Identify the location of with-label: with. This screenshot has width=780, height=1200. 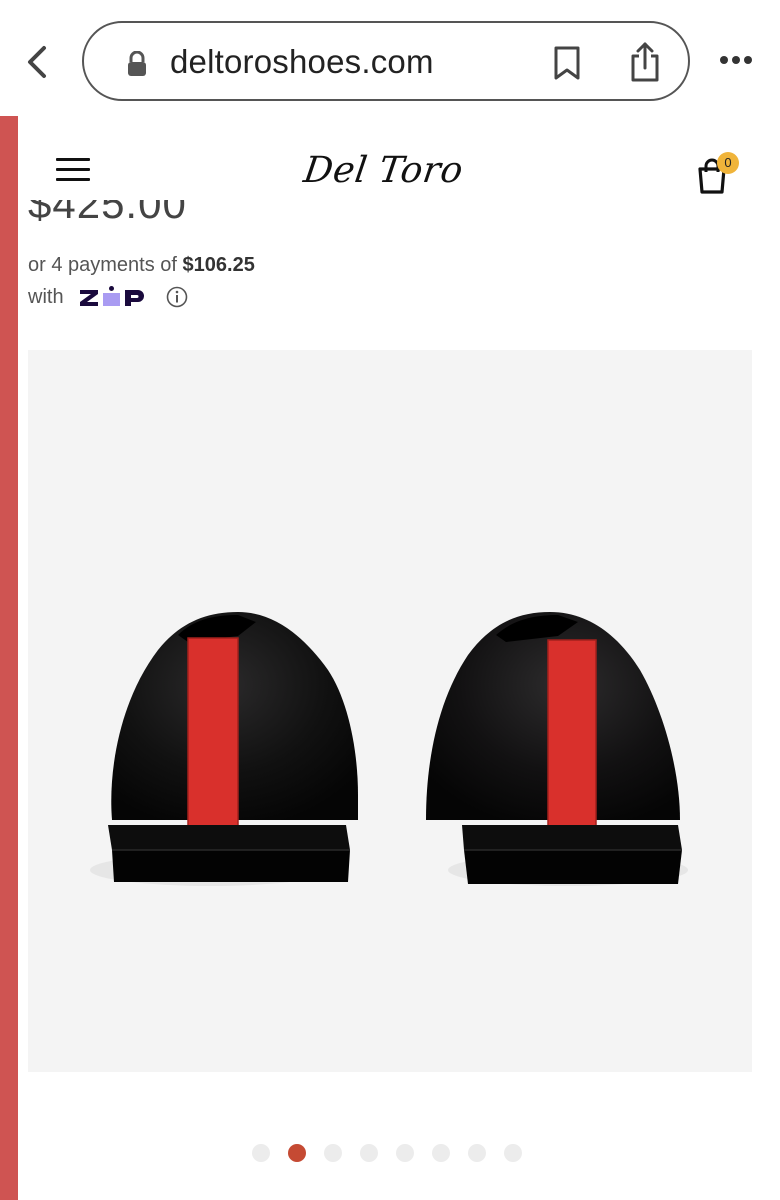
(46, 296).